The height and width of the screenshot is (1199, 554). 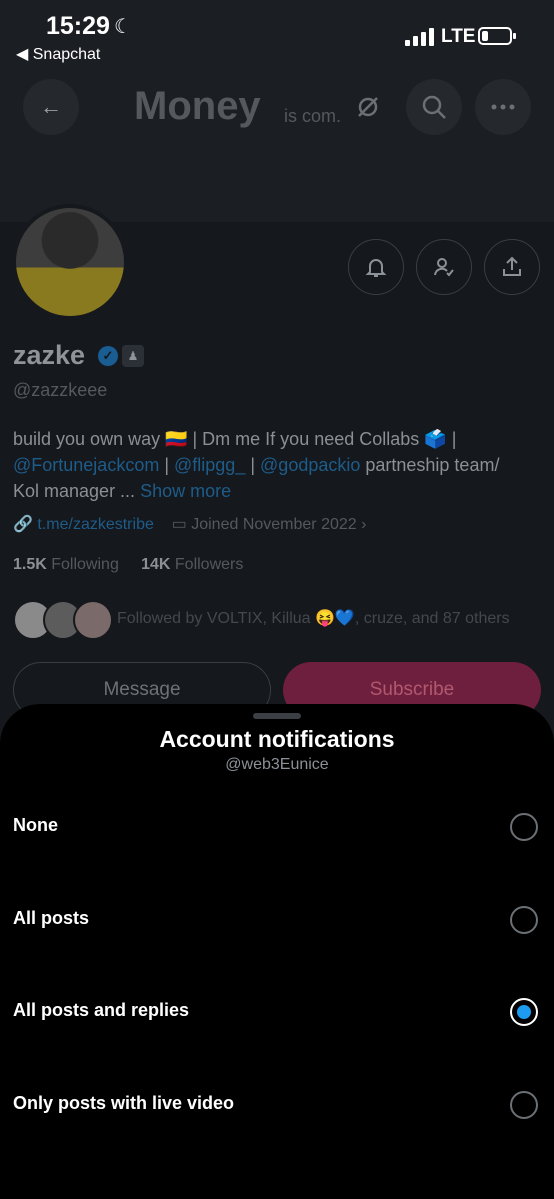 What do you see at coordinates (503, 107) in the screenshot?
I see `more-icon` at bounding box center [503, 107].